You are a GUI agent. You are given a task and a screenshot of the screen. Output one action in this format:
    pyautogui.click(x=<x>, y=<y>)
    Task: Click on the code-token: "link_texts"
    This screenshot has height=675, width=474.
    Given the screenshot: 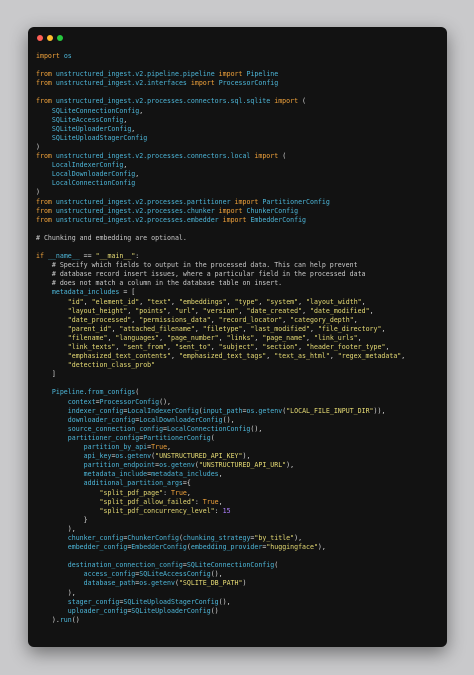 What is the action you would take?
    pyautogui.click(x=91, y=347)
    